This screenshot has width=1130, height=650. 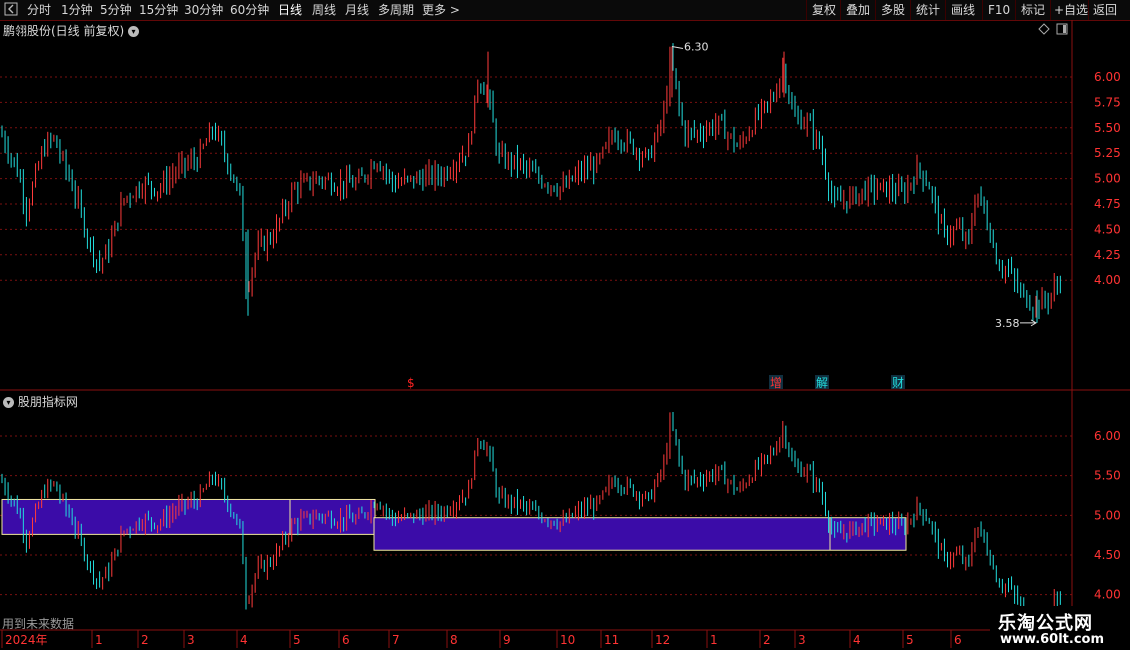 What do you see at coordinates (776, 383) in the screenshot?
I see `event-marker: 增` at bounding box center [776, 383].